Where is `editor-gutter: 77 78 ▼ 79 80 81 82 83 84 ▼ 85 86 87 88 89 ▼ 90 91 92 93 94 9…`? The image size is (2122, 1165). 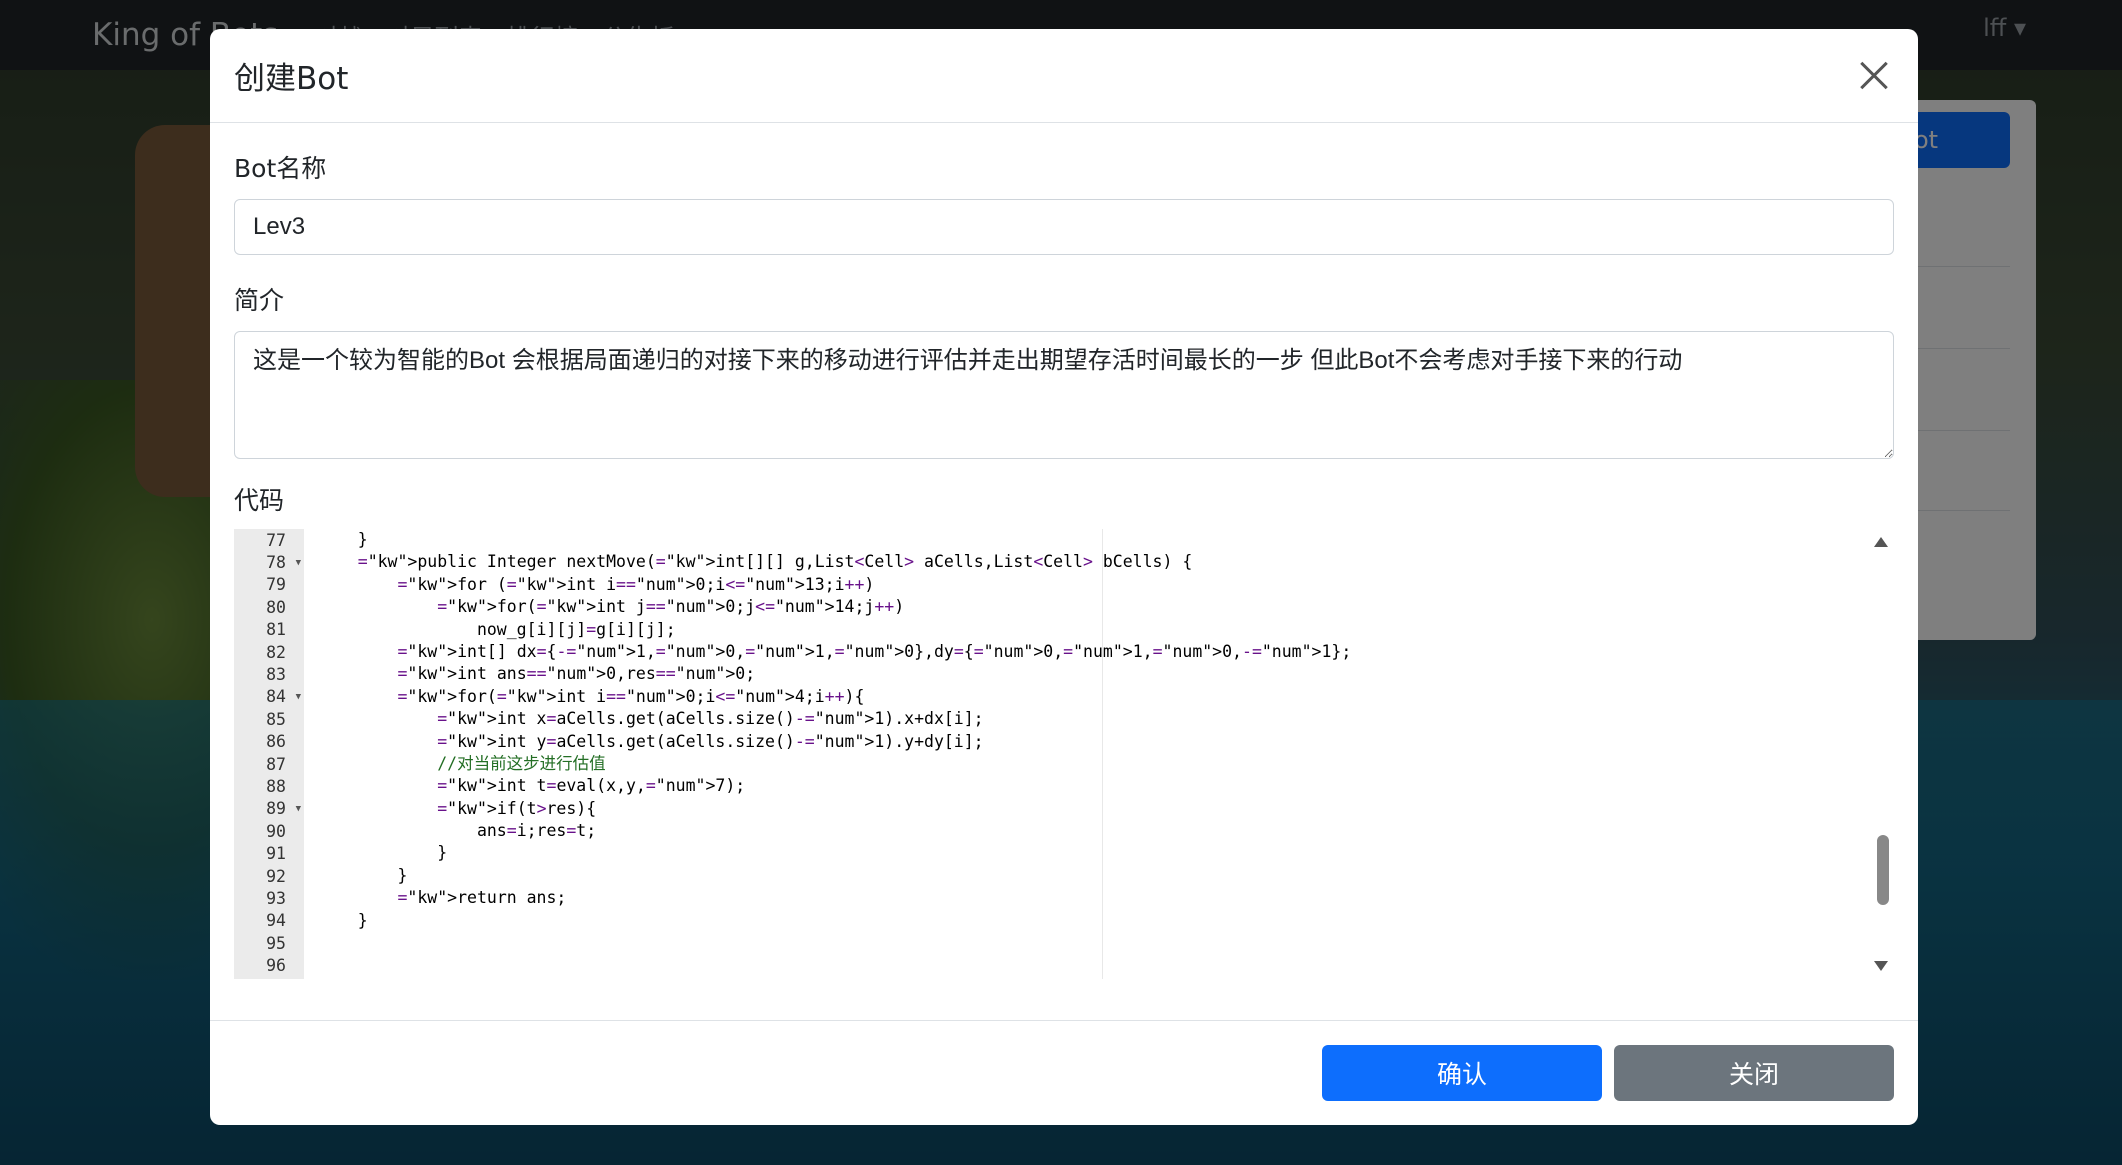 editor-gutter: 77 78 ▼ 79 80 81 82 83 84 ▼ 85 86 87 88 89 ▼ 90 91 92 93 94 9… is located at coordinates (269, 754).